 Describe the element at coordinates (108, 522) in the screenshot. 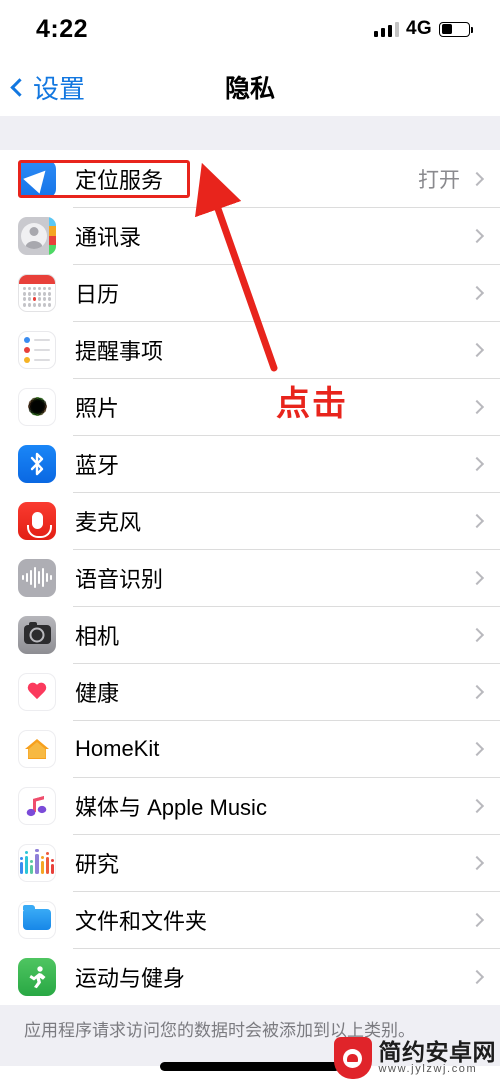

I see `row-label: 麦克风` at that location.